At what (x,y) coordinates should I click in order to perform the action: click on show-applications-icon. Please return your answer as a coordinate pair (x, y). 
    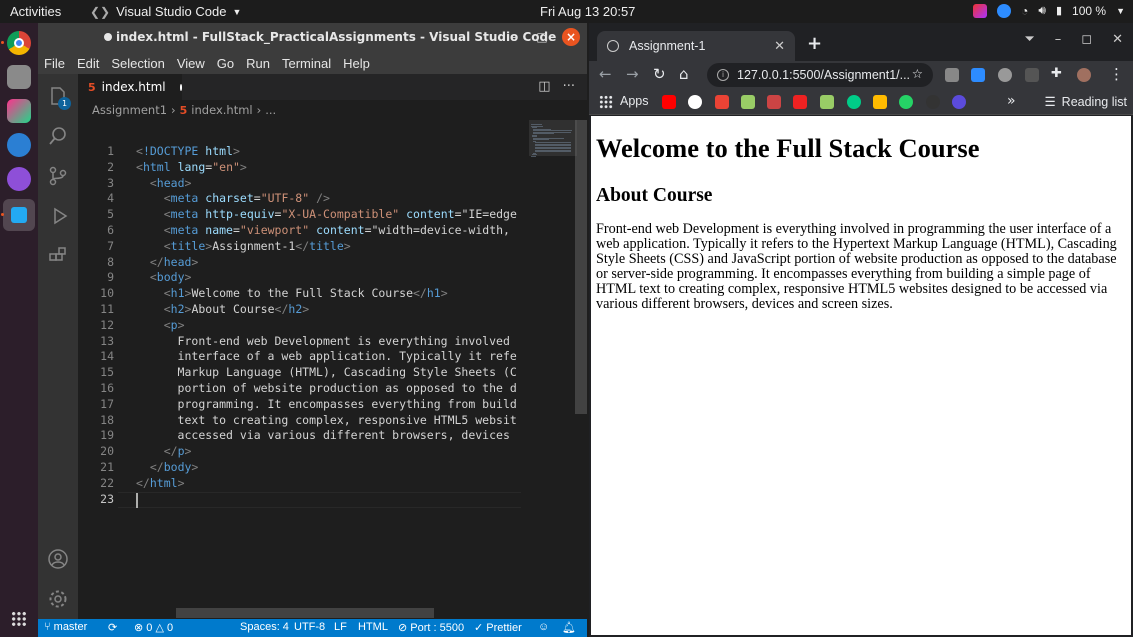
    Looking at the image, I should click on (19, 619).